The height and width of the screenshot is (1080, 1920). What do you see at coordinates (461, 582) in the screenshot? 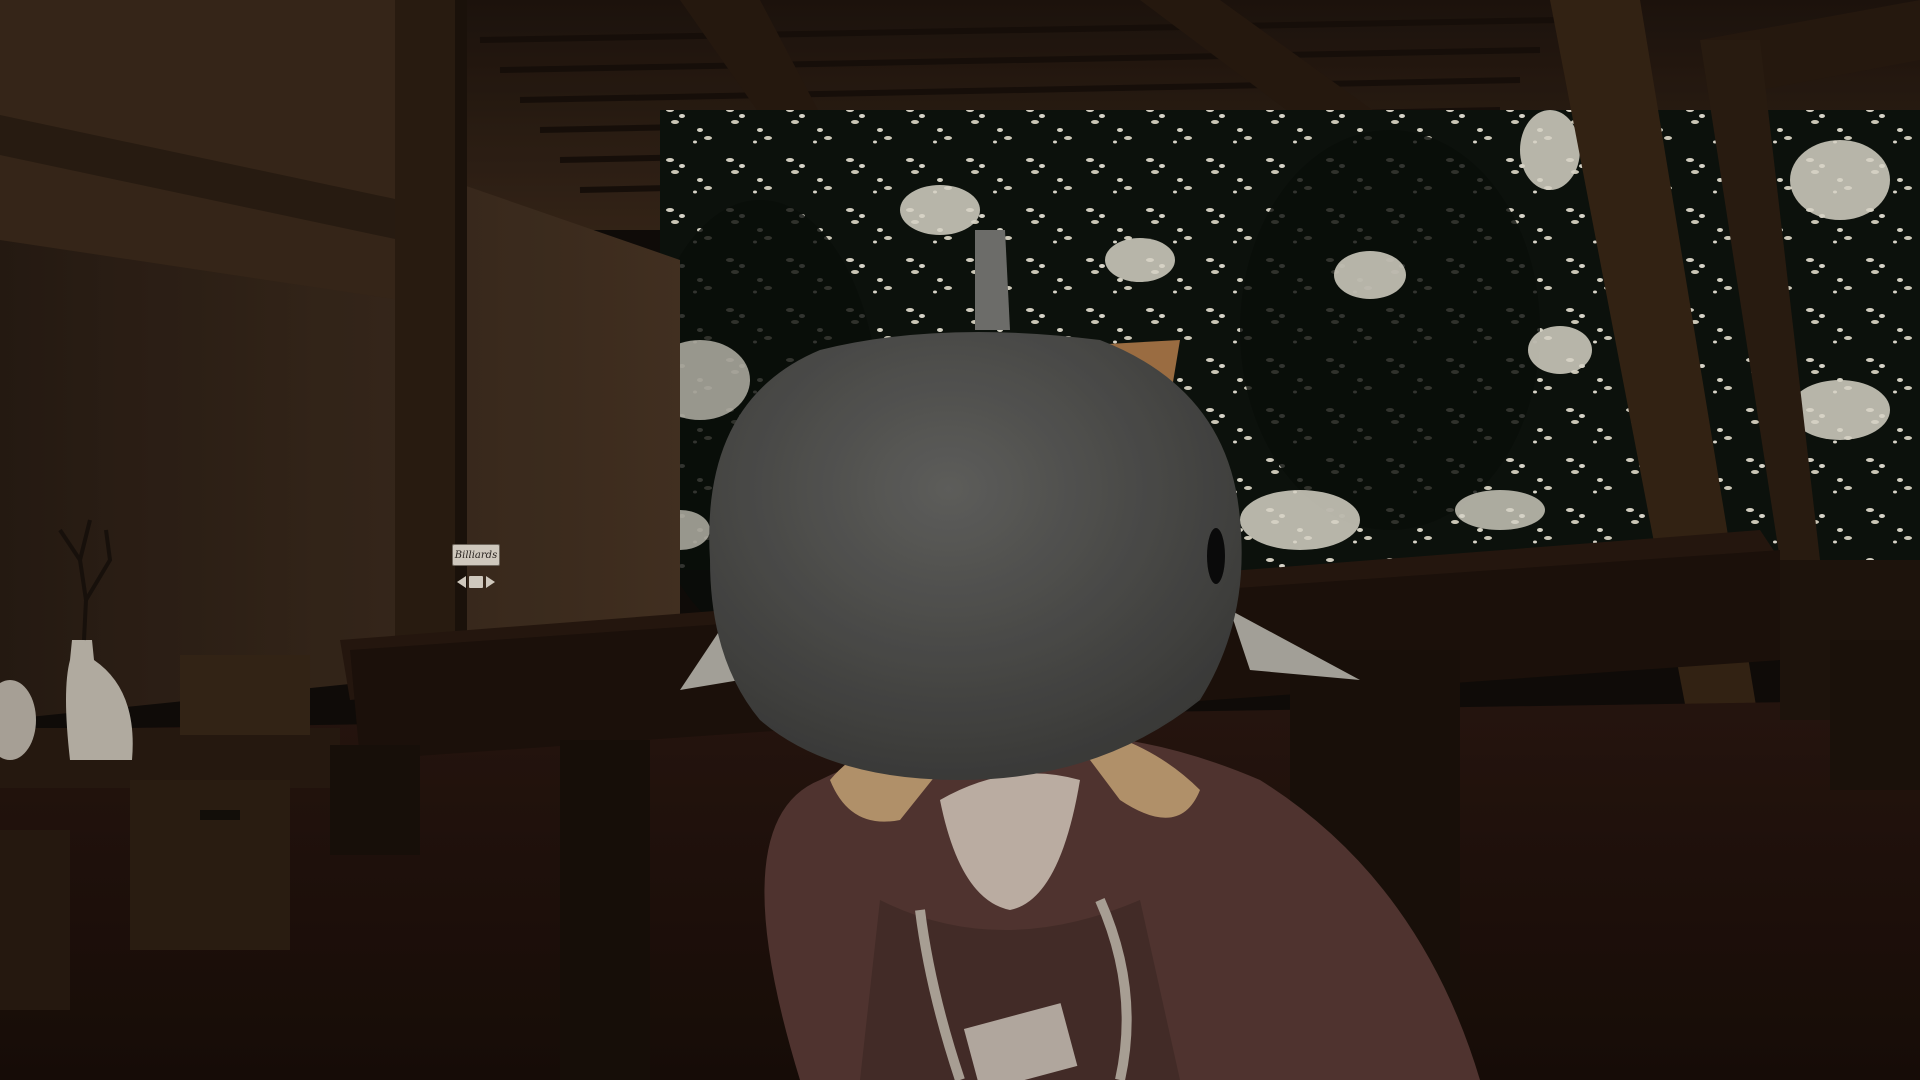
I see `arrow-left-icon` at bounding box center [461, 582].